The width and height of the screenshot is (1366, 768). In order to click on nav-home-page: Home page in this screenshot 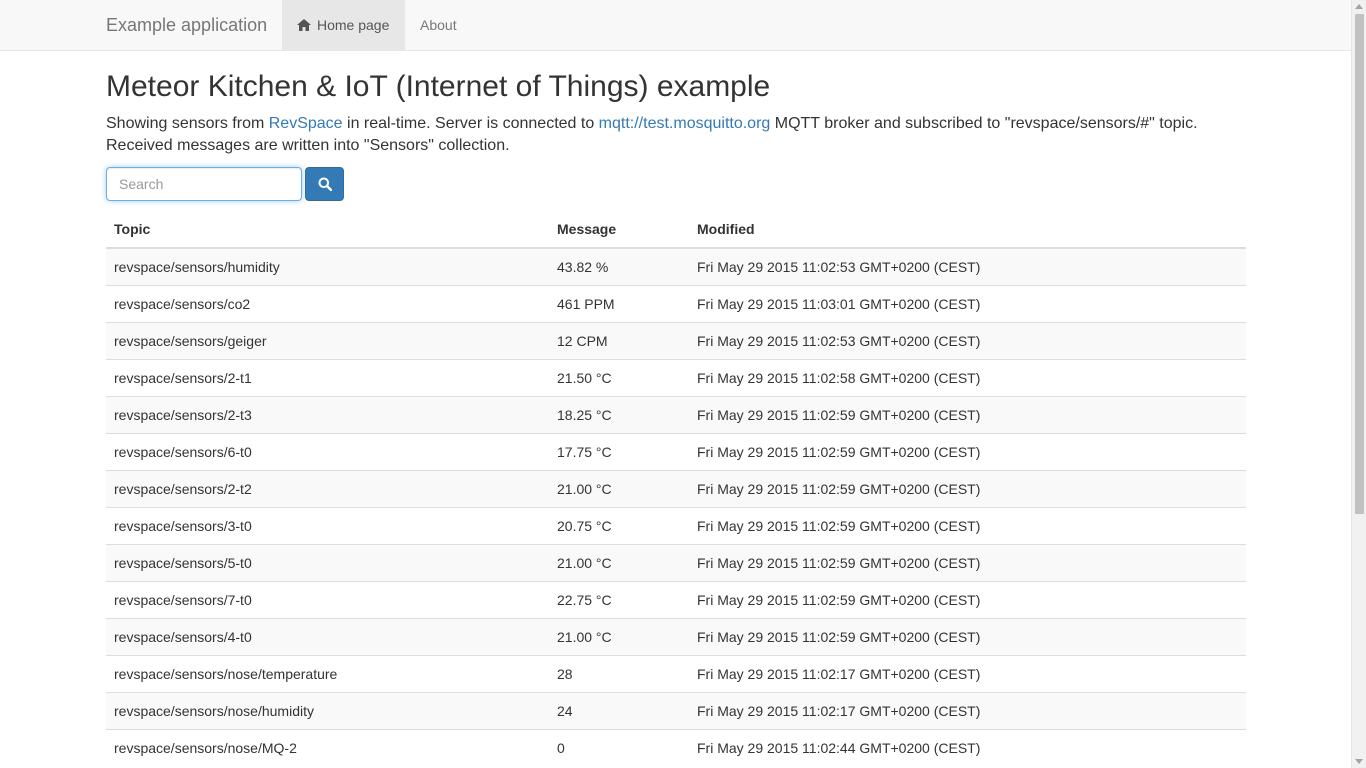, I will do `click(343, 25)`.